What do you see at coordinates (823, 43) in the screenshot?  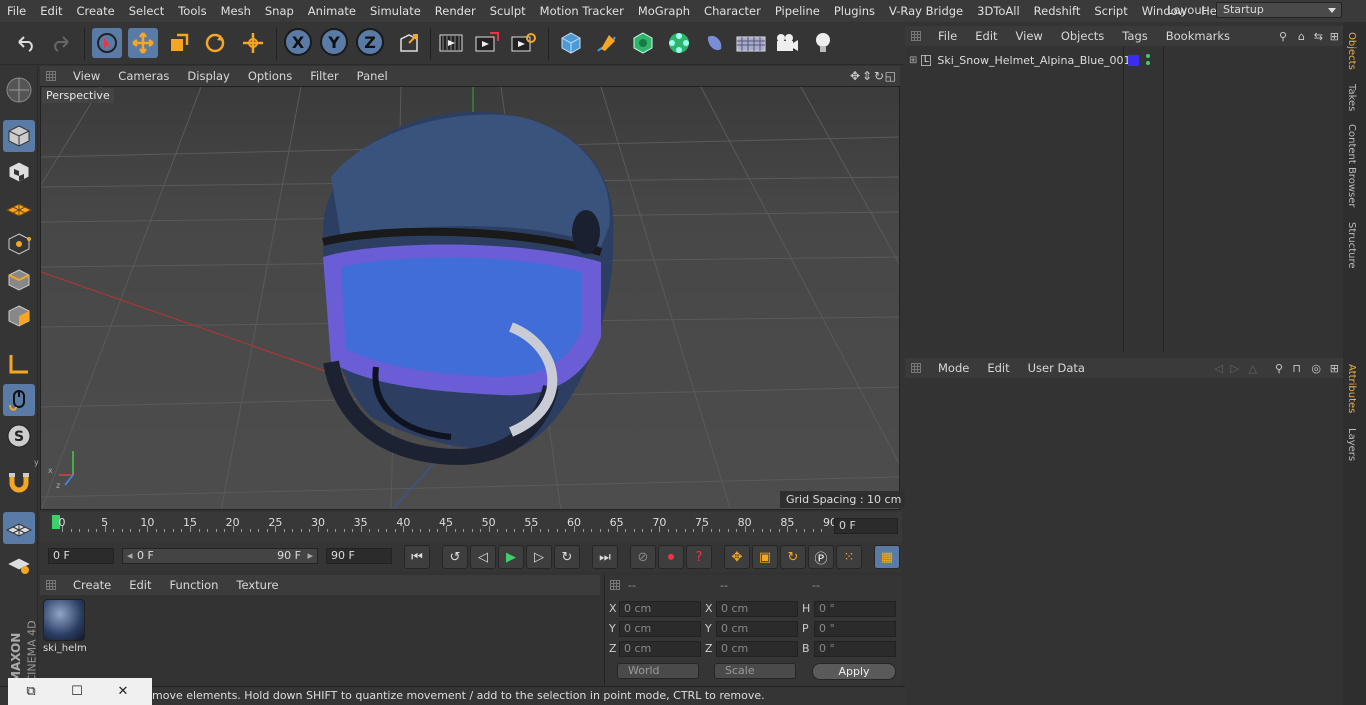 I see `light-icon` at bounding box center [823, 43].